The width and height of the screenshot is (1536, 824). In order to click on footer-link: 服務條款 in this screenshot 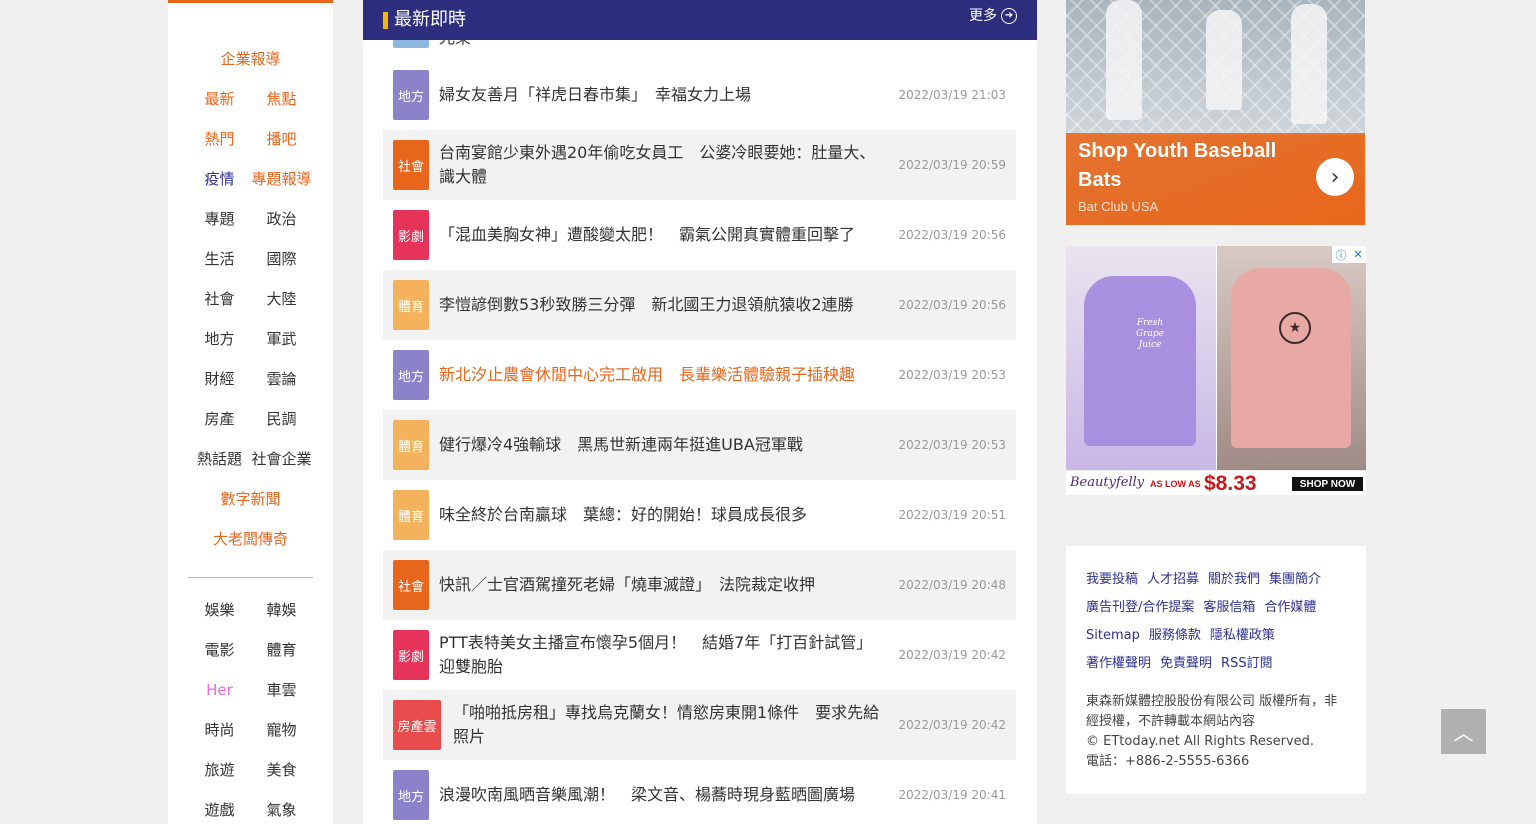, I will do `click(1175, 635)`.